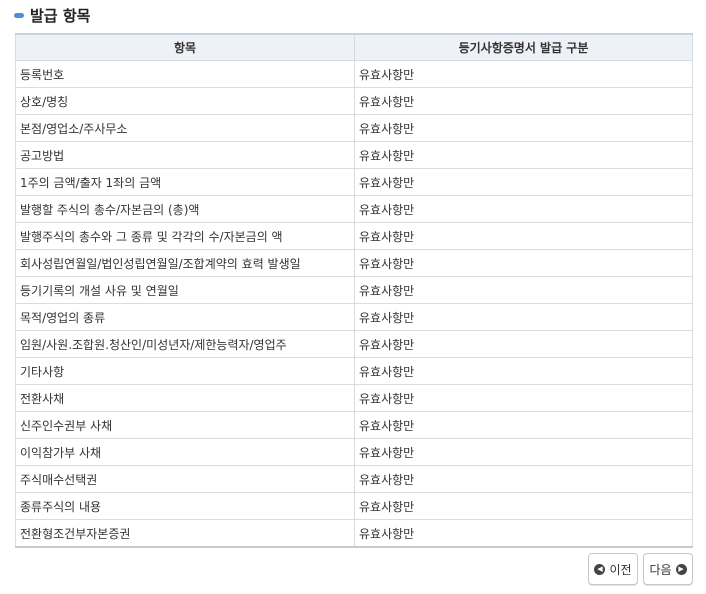 The width and height of the screenshot is (706, 594). I want to click on chevron-left-circle-icon: ◀, so click(600, 569).